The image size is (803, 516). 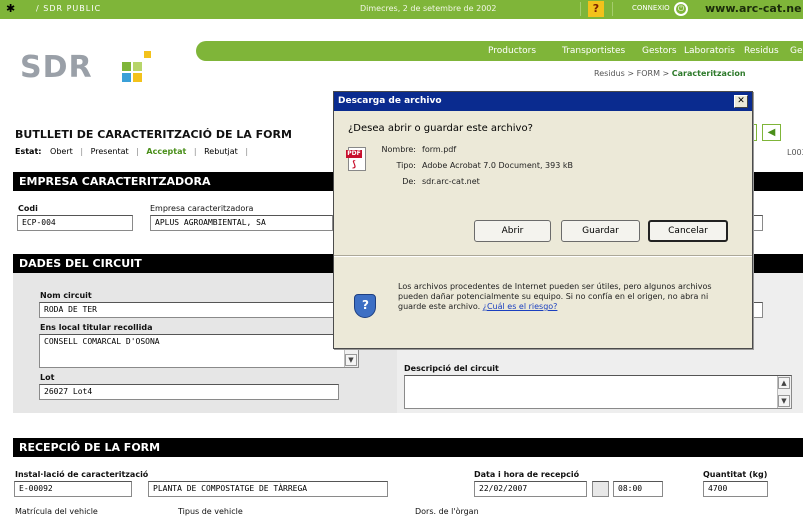 What do you see at coordinates (638, 489) in the screenshot?
I see `time-field: 08:00` at bounding box center [638, 489].